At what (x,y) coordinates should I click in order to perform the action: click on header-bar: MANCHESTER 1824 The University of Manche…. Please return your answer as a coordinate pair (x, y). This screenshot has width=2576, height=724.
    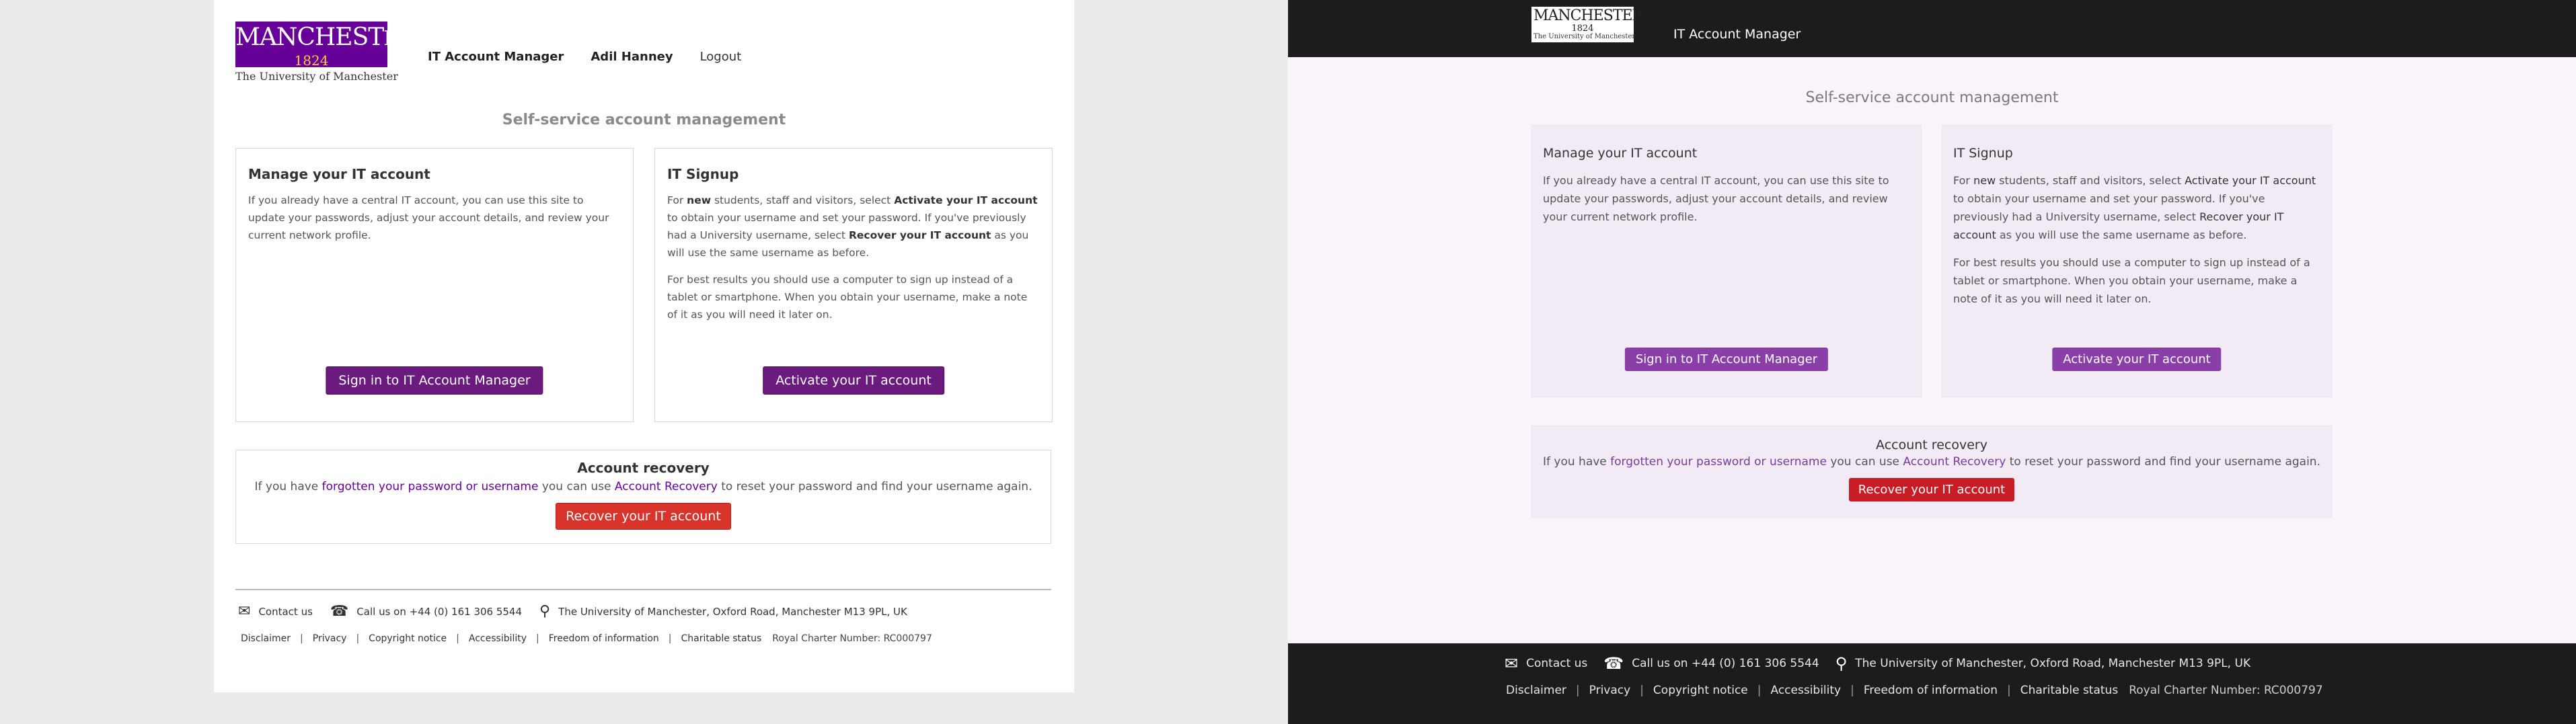
    Looking at the image, I should click on (1932, 28).